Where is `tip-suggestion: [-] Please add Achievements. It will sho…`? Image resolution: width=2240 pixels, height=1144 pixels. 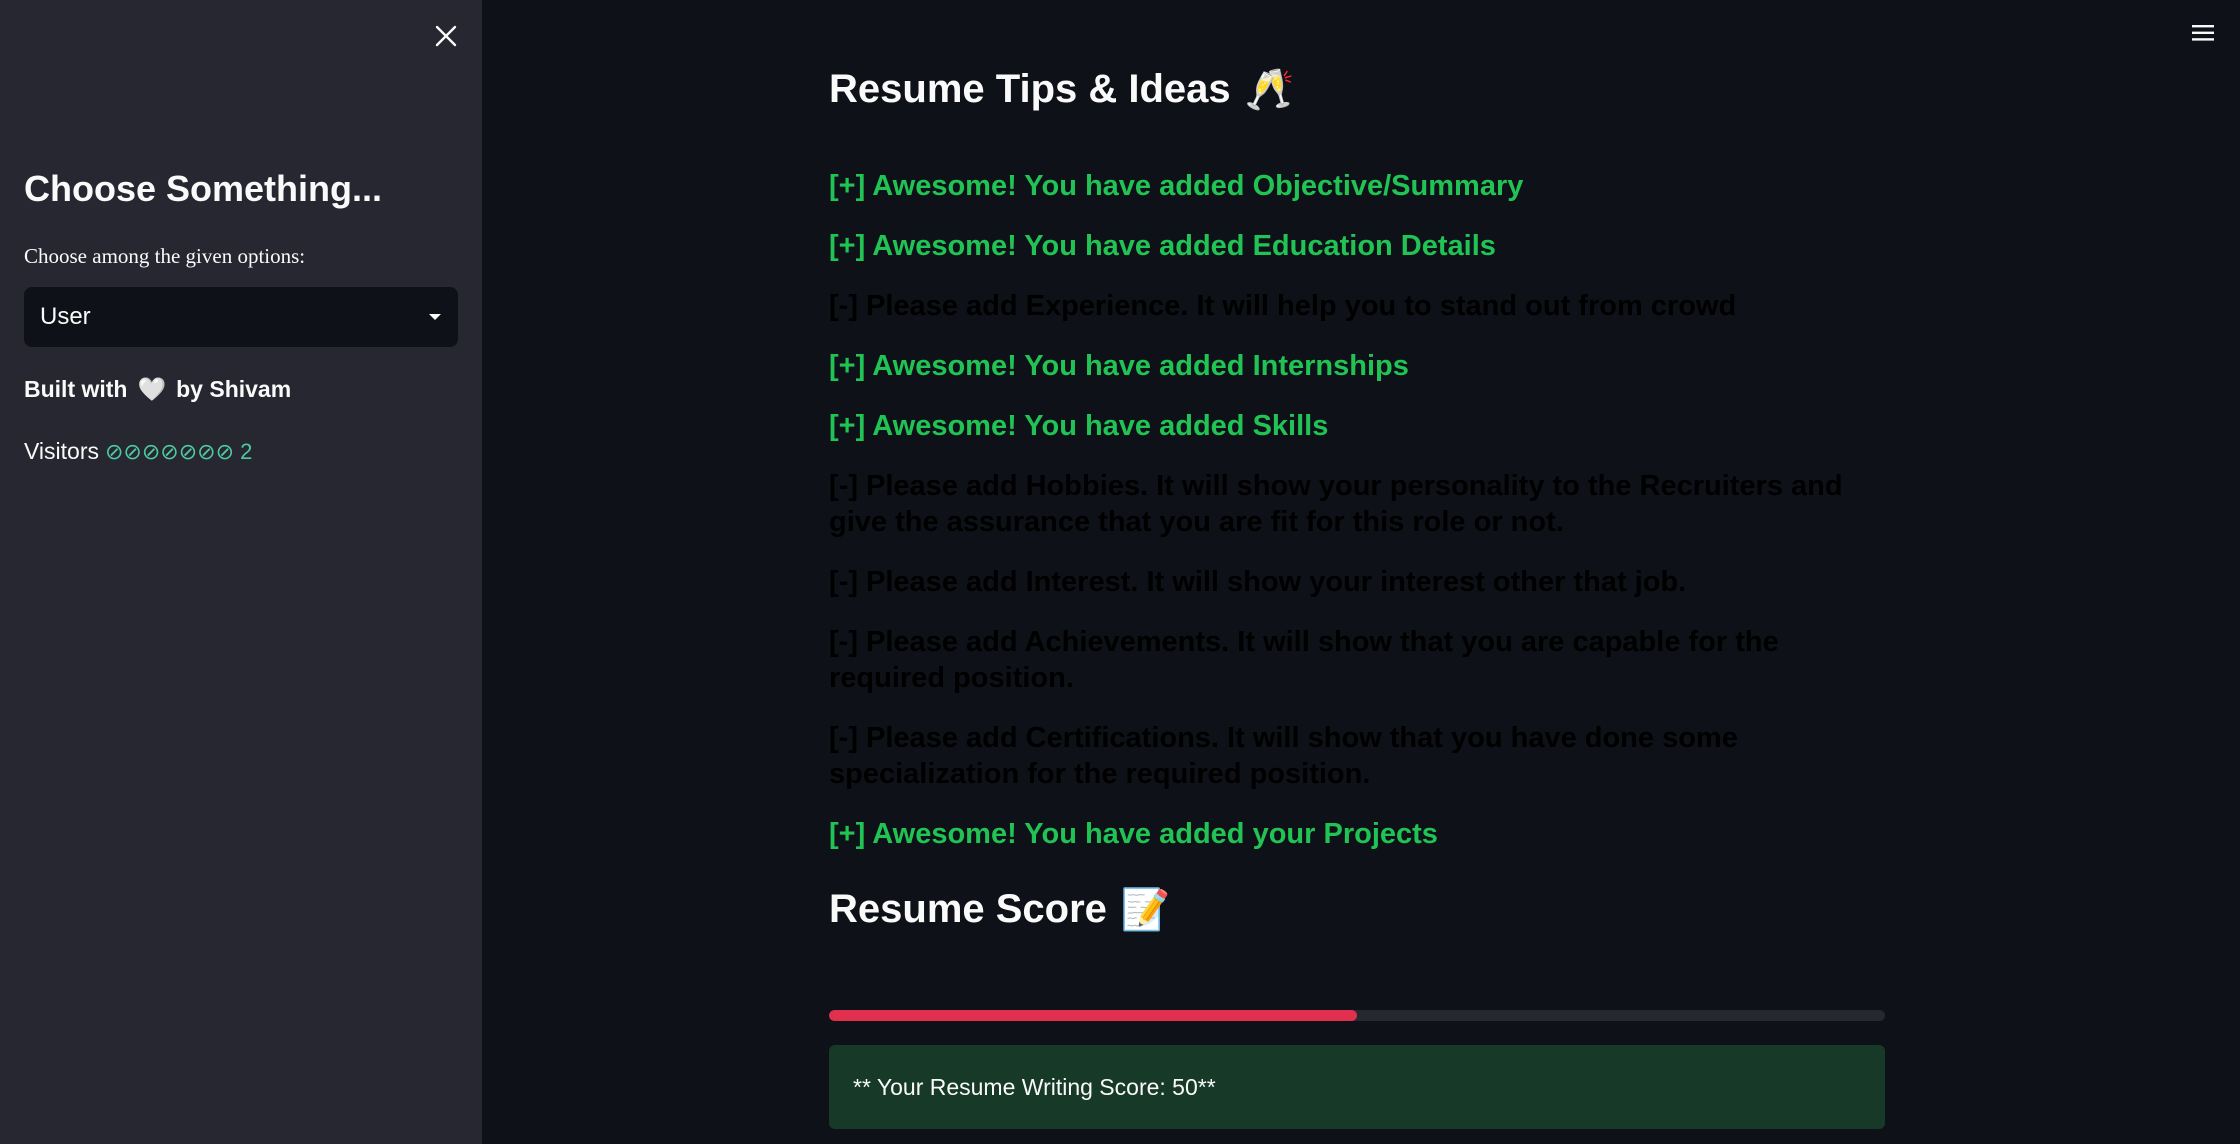
tip-suggestion: [-] Please add Achievements. It will sho… is located at coordinates (1304, 660).